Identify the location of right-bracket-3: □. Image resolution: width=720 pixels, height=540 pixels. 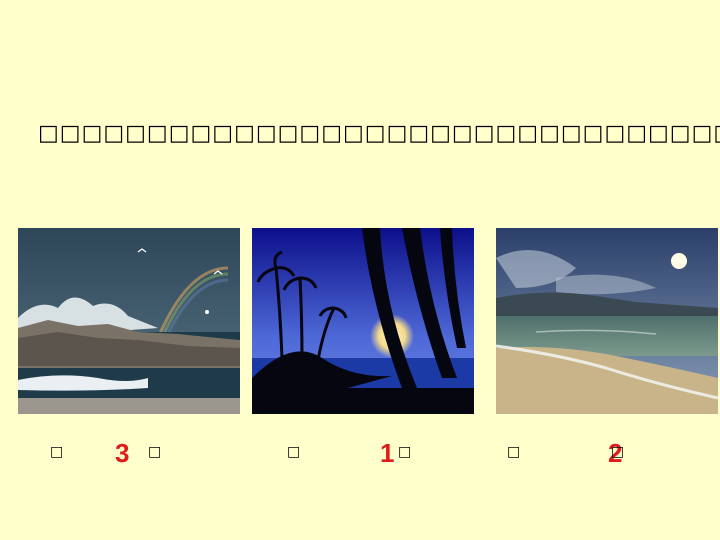
(618, 452).